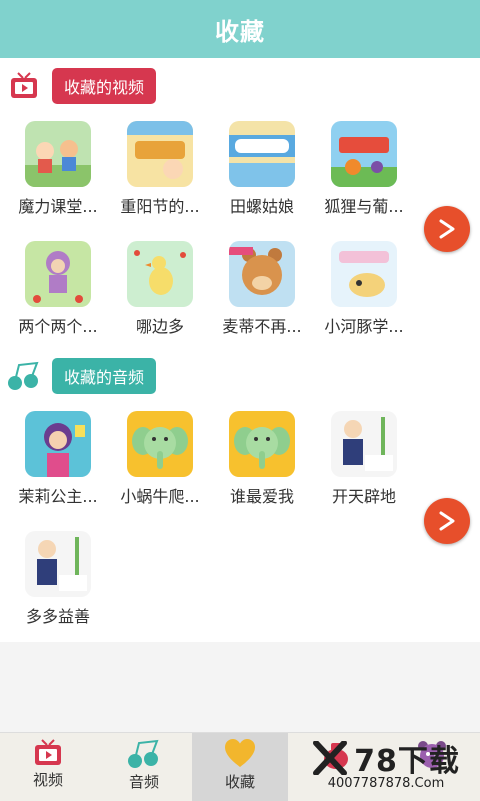 This screenshot has width=480, height=801. What do you see at coordinates (261, 496) in the screenshot?
I see `audio-title: 谁最爱我` at bounding box center [261, 496].